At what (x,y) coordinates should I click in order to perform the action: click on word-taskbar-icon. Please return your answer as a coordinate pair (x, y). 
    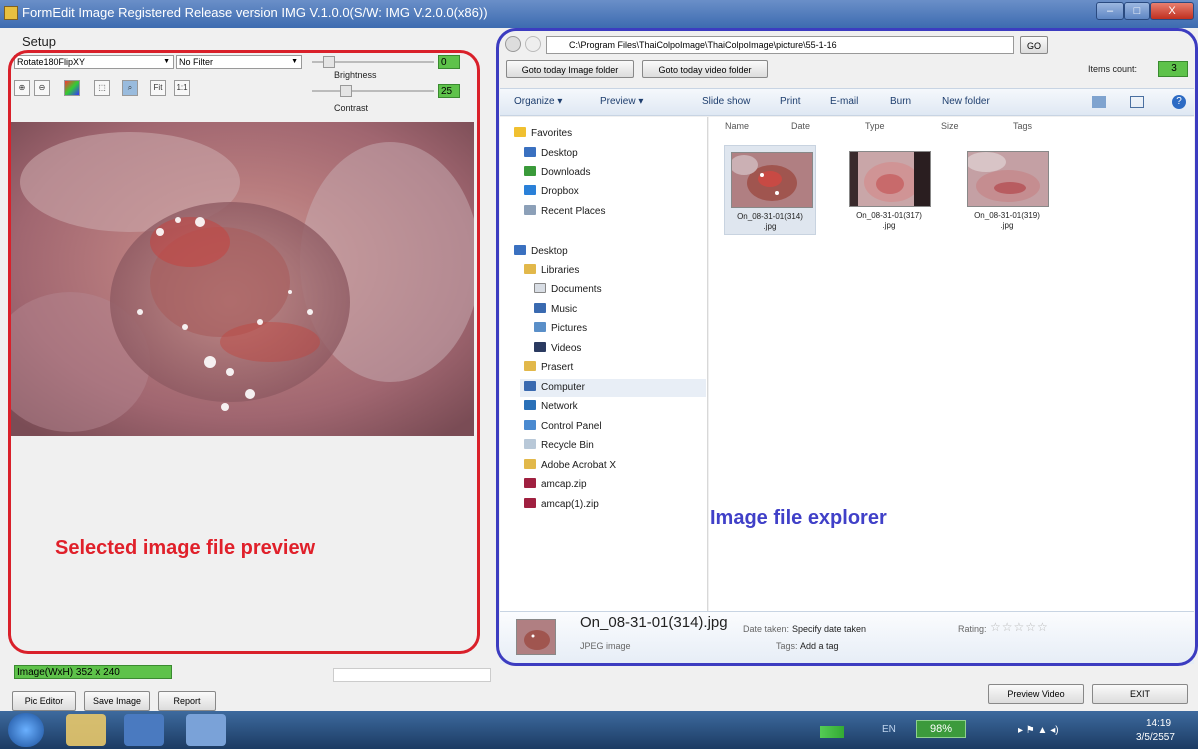
    Looking at the image, I should click on (144, 730).